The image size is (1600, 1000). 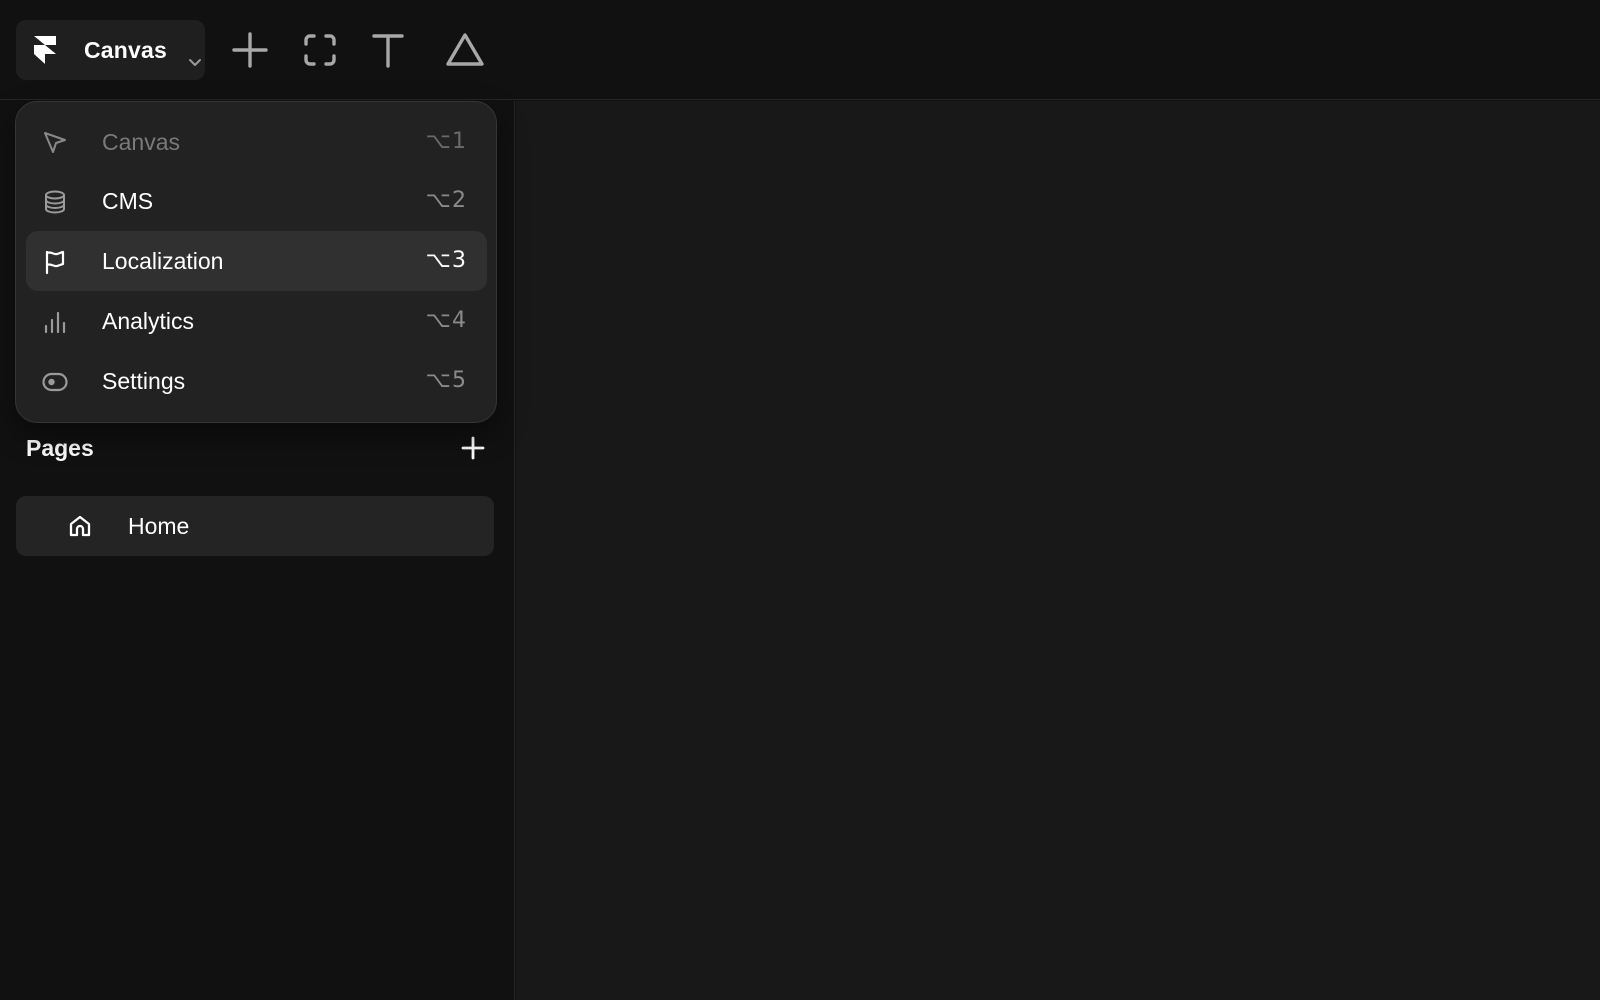 What do you see at coordinates (45, 50) in the screenshot?
I see `framer-logo-icon` at bounding box center [45, 50].